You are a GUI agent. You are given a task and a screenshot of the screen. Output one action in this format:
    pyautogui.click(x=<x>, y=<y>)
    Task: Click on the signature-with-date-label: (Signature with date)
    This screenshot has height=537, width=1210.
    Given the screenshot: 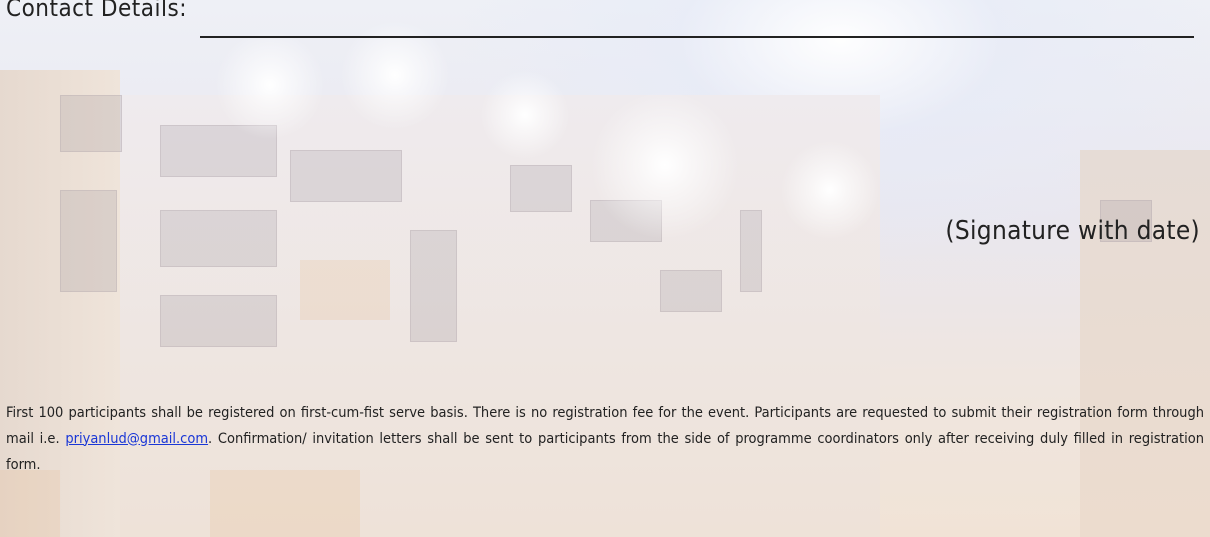 What is the action you would take?
    pyautogui.click(x=1072, y=231)
    